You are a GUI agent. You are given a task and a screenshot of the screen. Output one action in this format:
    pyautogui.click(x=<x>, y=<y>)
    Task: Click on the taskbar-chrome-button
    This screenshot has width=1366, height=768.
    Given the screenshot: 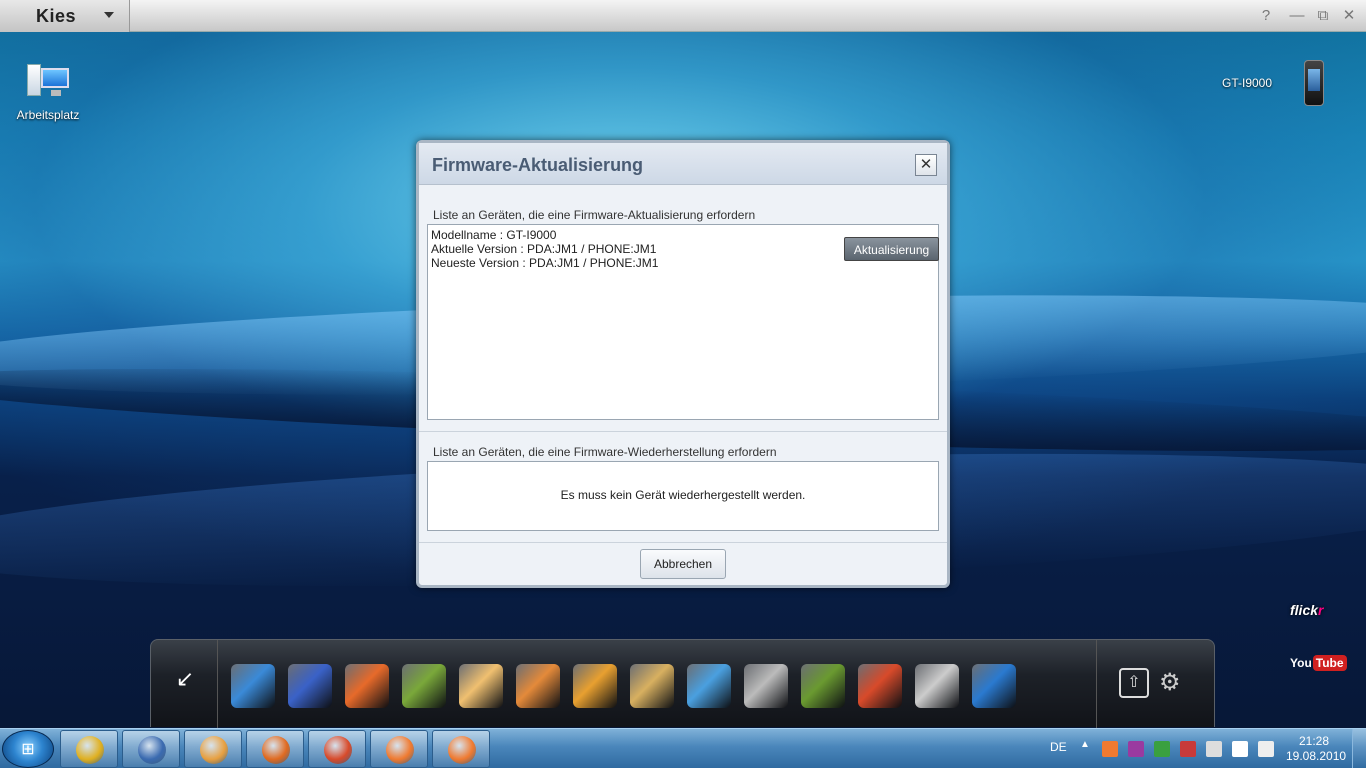 What is the action you would take?
    pyautogui.click(x=89, y=749)
    